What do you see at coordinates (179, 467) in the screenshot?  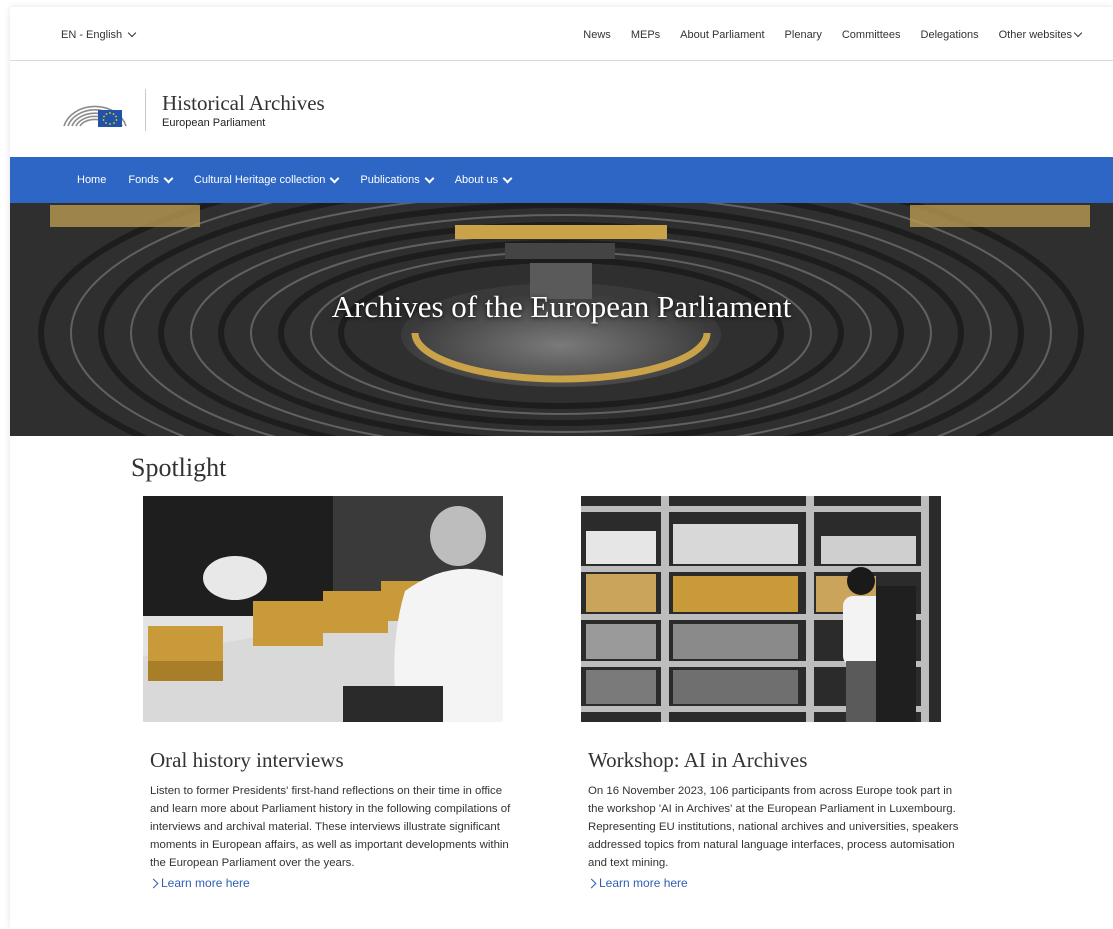 I see `spotlight-heading: Spotlight` at bounding box center [179, 467].